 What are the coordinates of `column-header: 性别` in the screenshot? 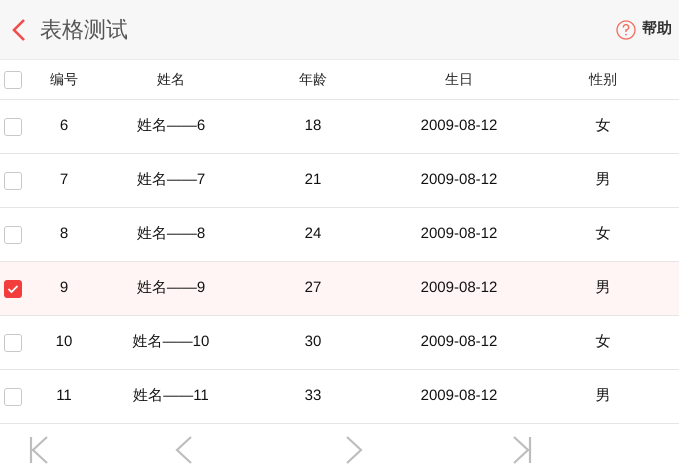 It's located at (603, 79).